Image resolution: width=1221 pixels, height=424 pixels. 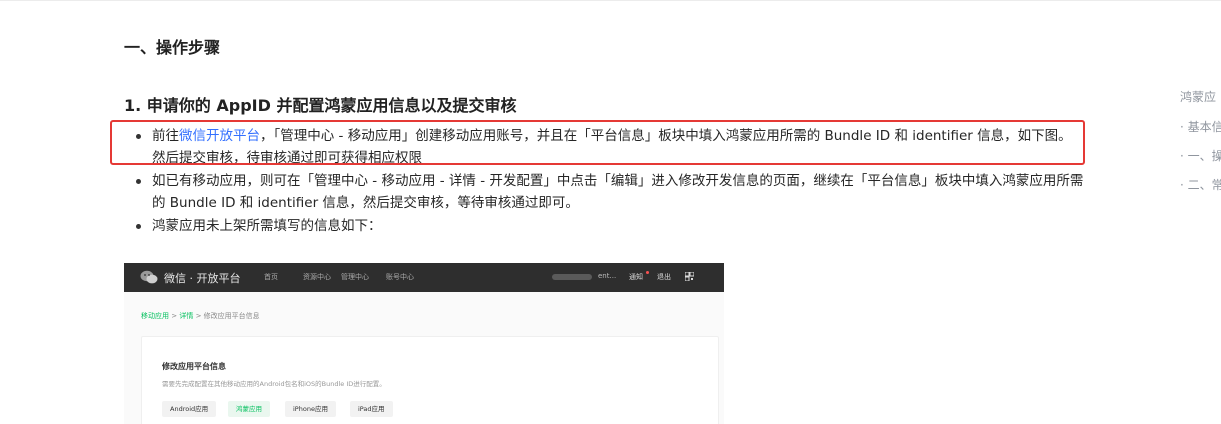 I want to click on top-divider, so click(x=610, y=0).